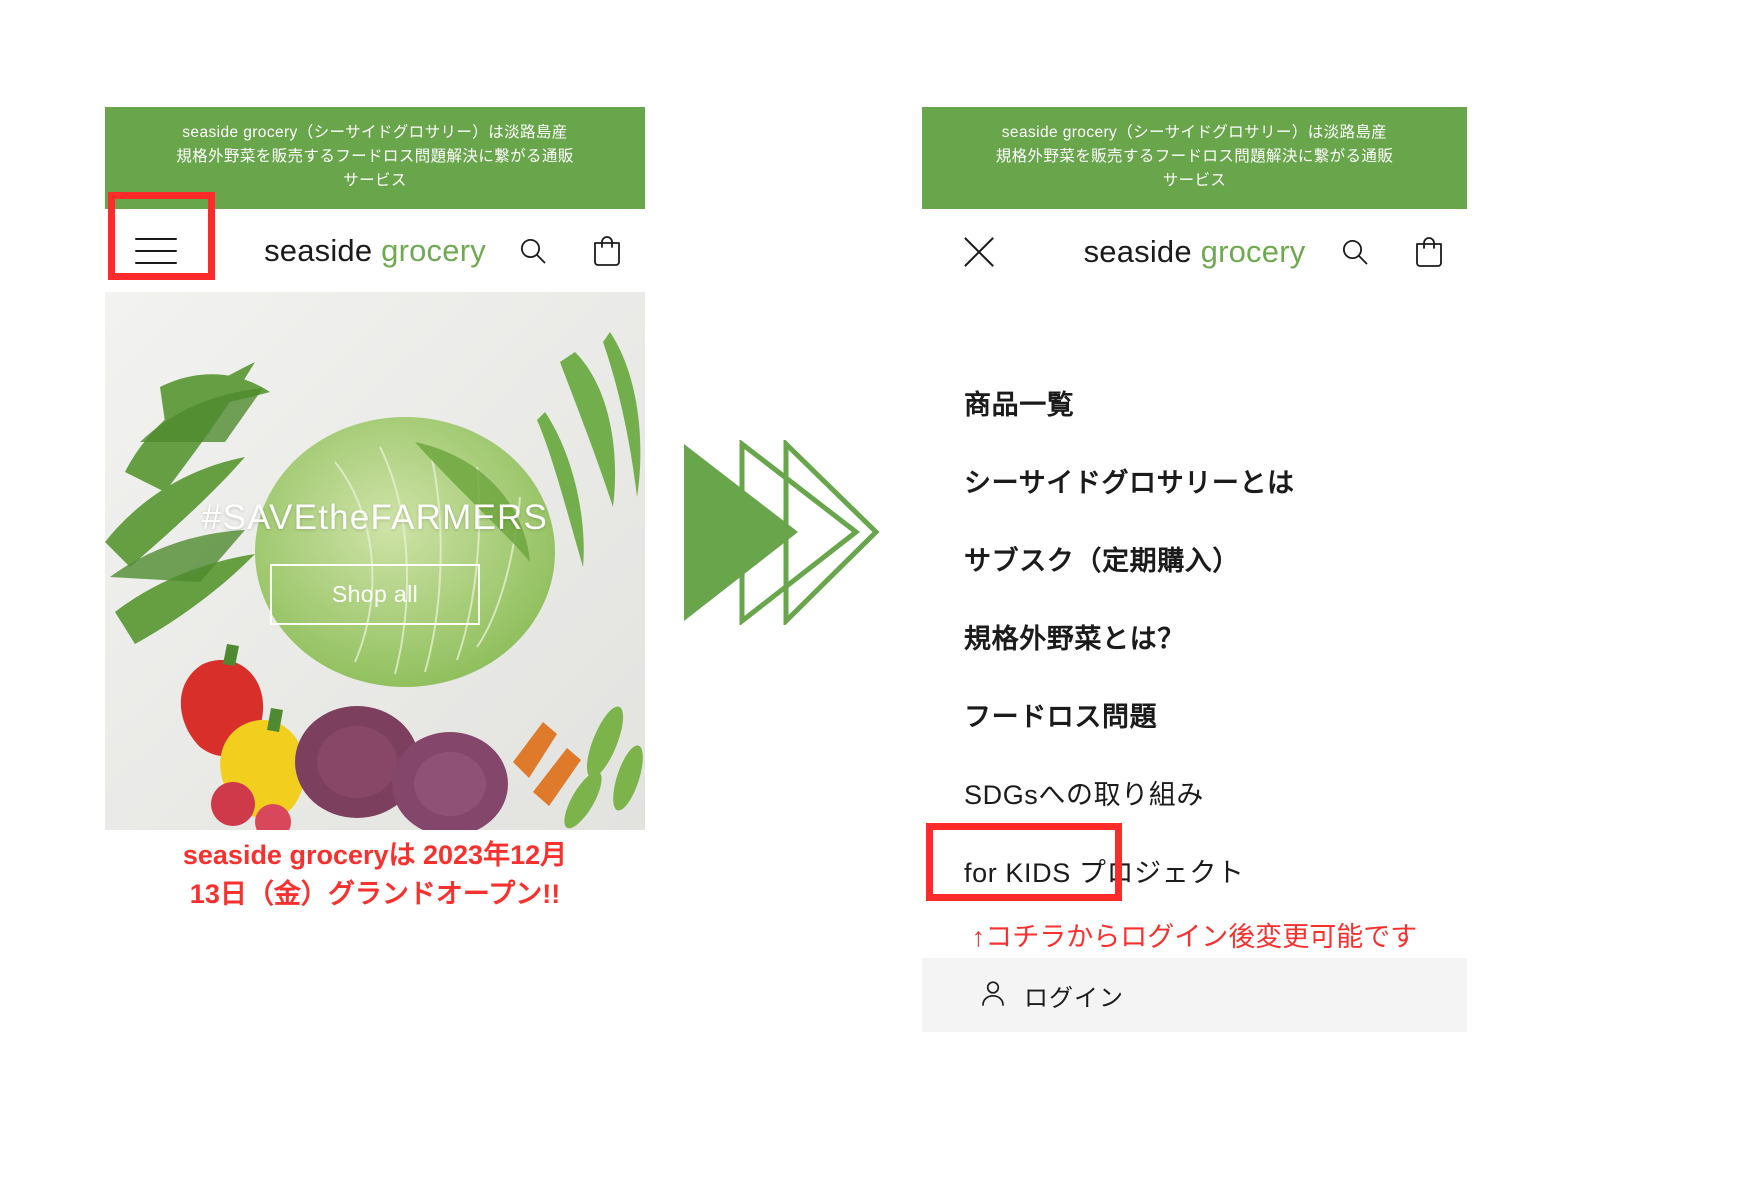 Image resolution: width=1748 pixels, height=1181 pixels. I want to click on hamburger-icon, so click(156, 251).